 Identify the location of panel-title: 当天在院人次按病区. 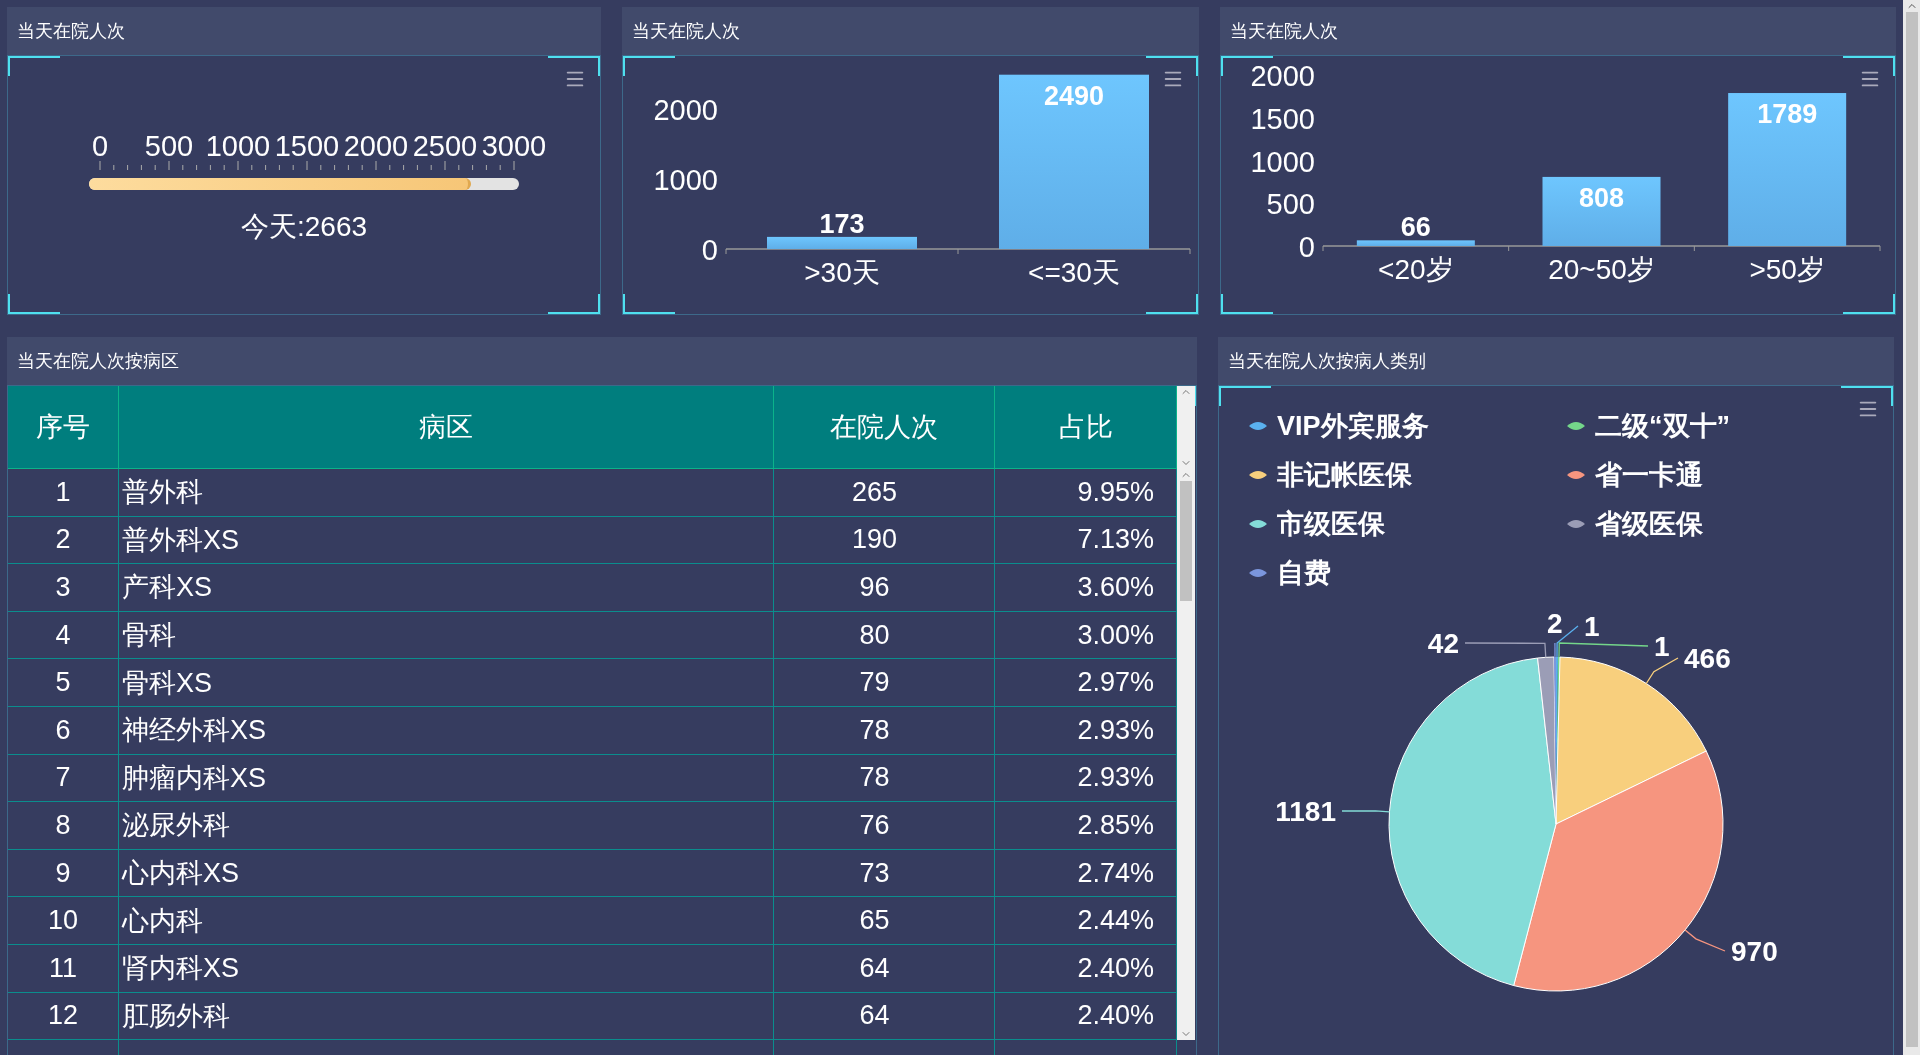
(98, 361).